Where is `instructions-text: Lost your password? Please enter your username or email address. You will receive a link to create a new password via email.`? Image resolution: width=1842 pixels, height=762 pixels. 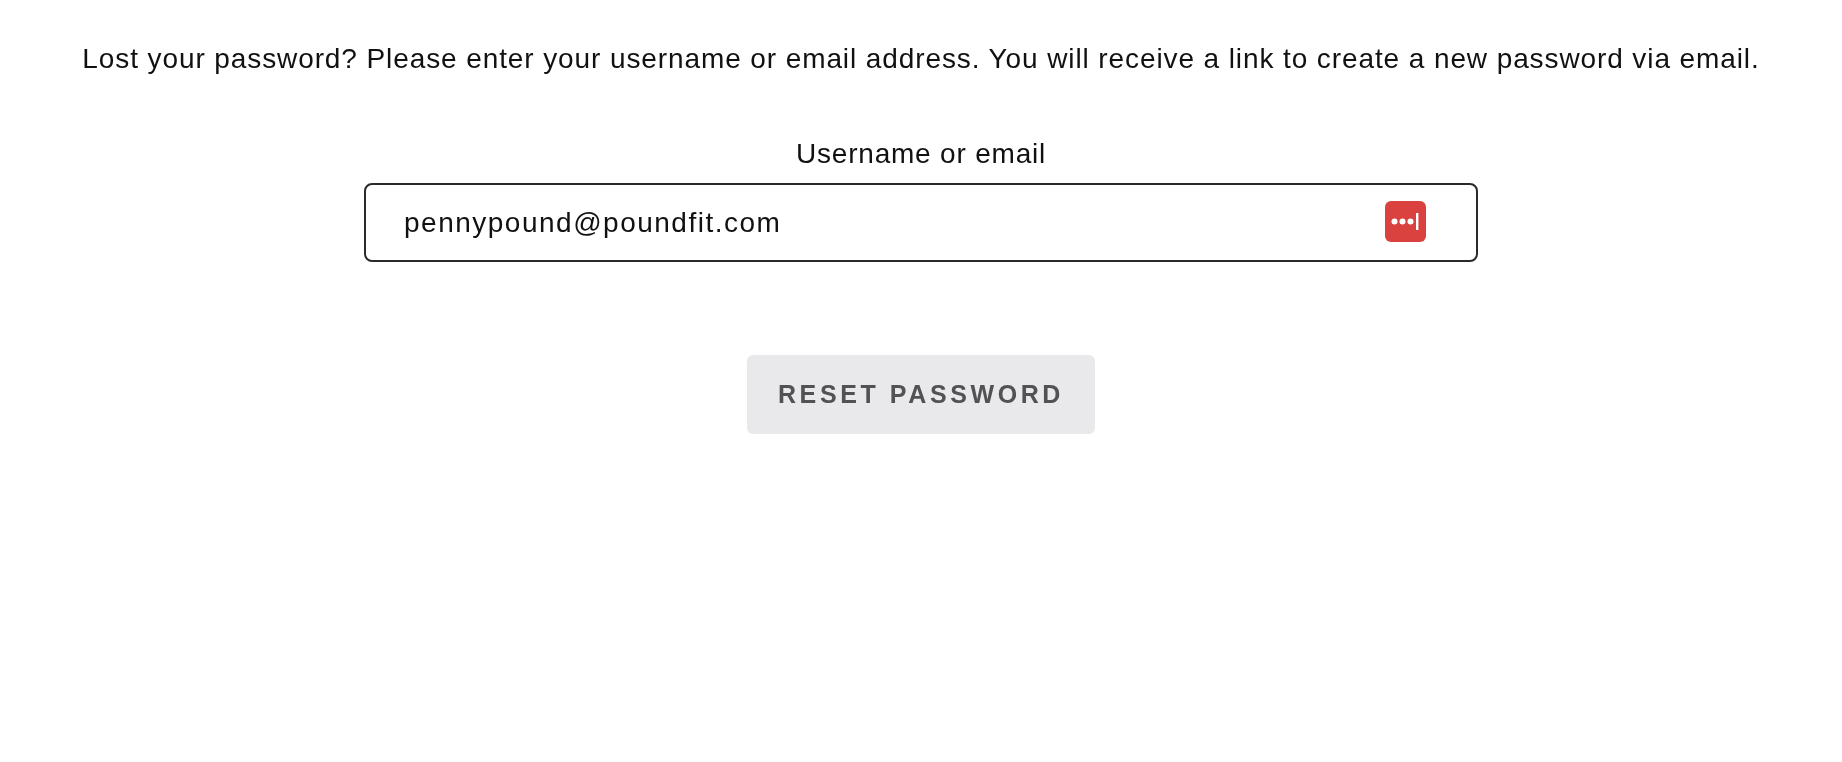 instructions-text: Lost your password? Please enter your username or email address. You will receive a link to create a new password via email. is located at coordinates (921, 59).